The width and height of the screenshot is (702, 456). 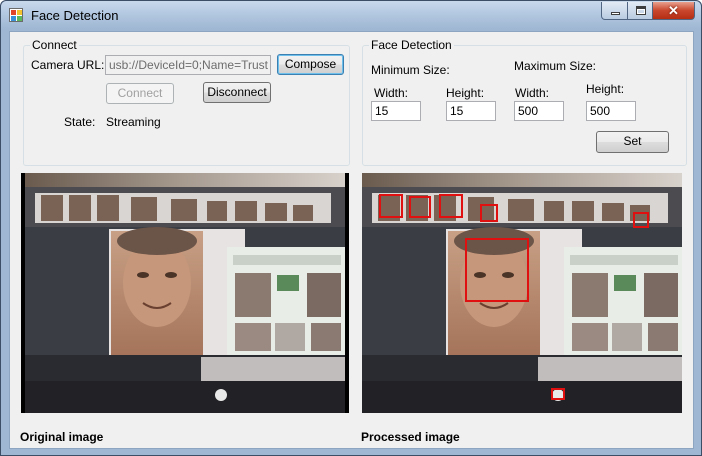 I want to click on state-label: State:, so click(x=80, y=122).